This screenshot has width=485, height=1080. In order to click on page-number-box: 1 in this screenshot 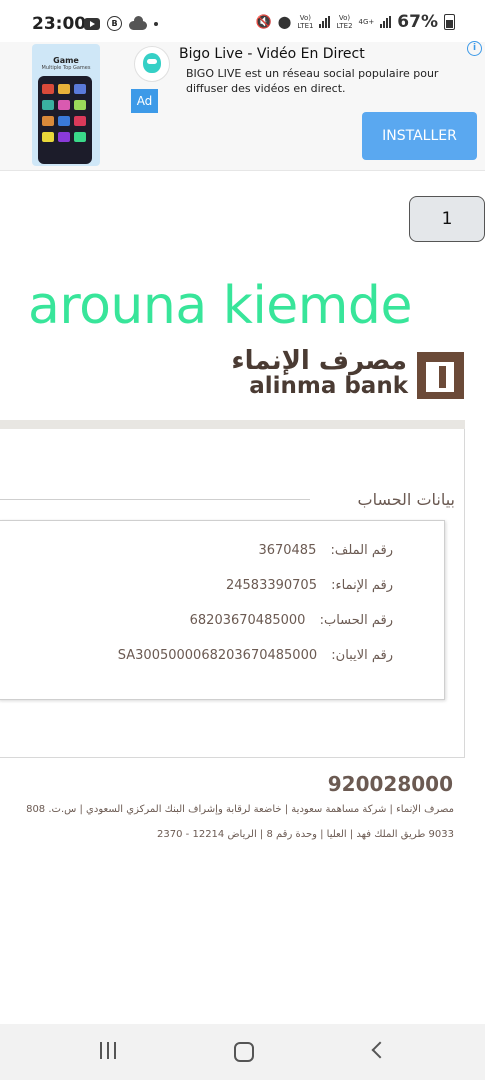, I will do `click(447, 219)`.